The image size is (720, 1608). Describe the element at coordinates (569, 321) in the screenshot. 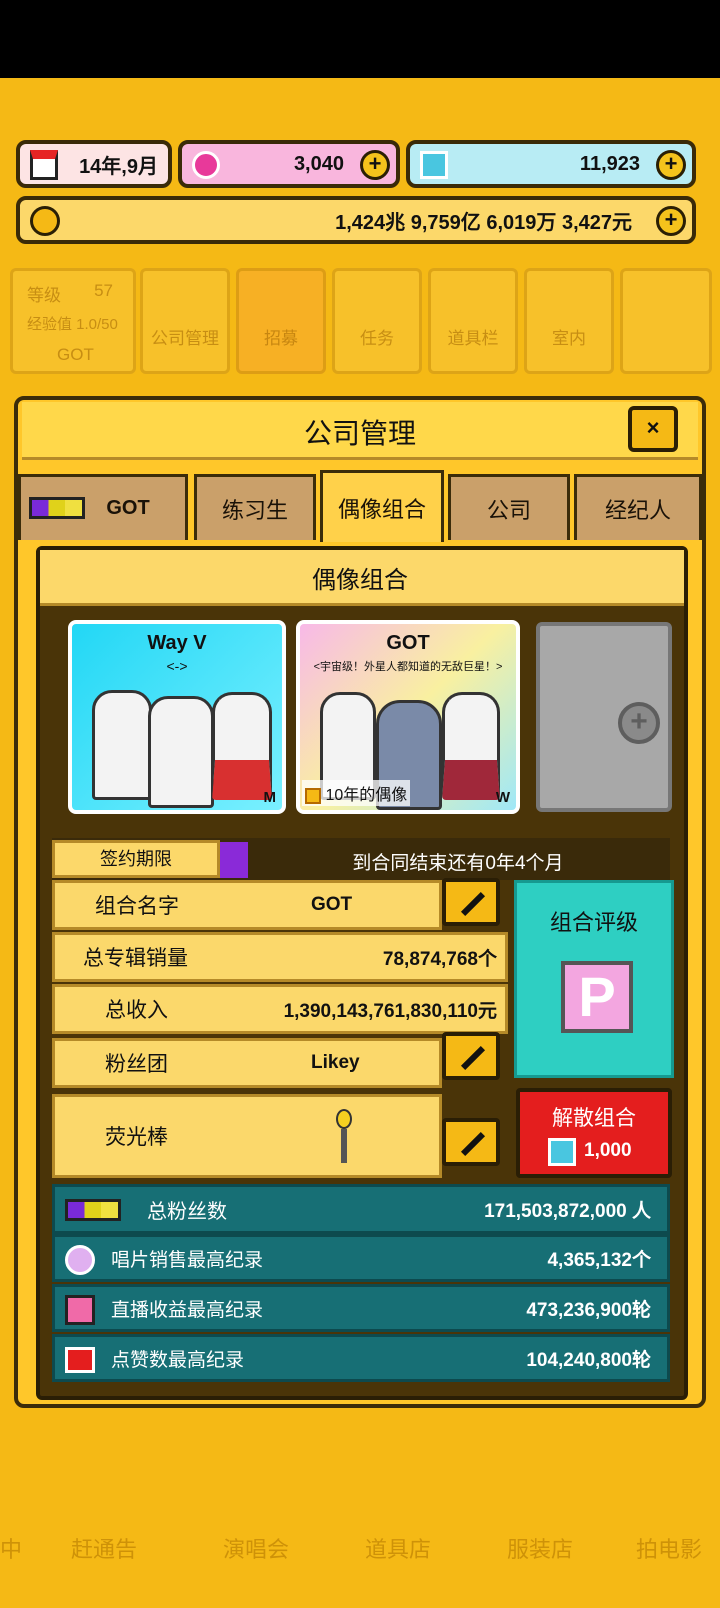

I see `nav-interior: 室内` at that location.